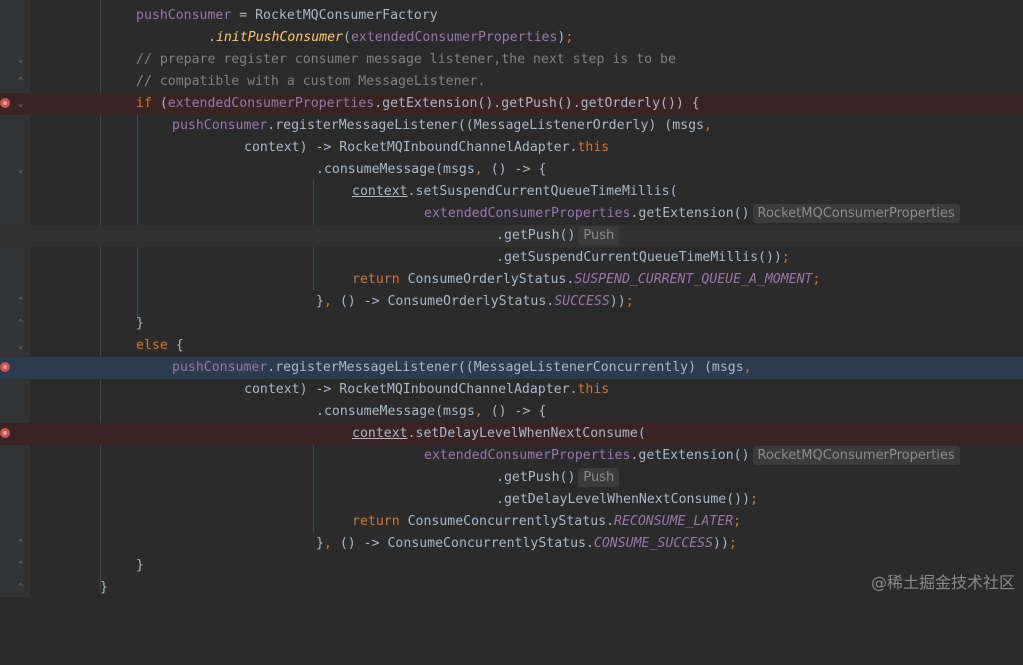  Describe the element at coordinates (643, 257) in the screenshot. I see `code-line: .getSuspendCurrentQueueTimeMillis());` at that location.